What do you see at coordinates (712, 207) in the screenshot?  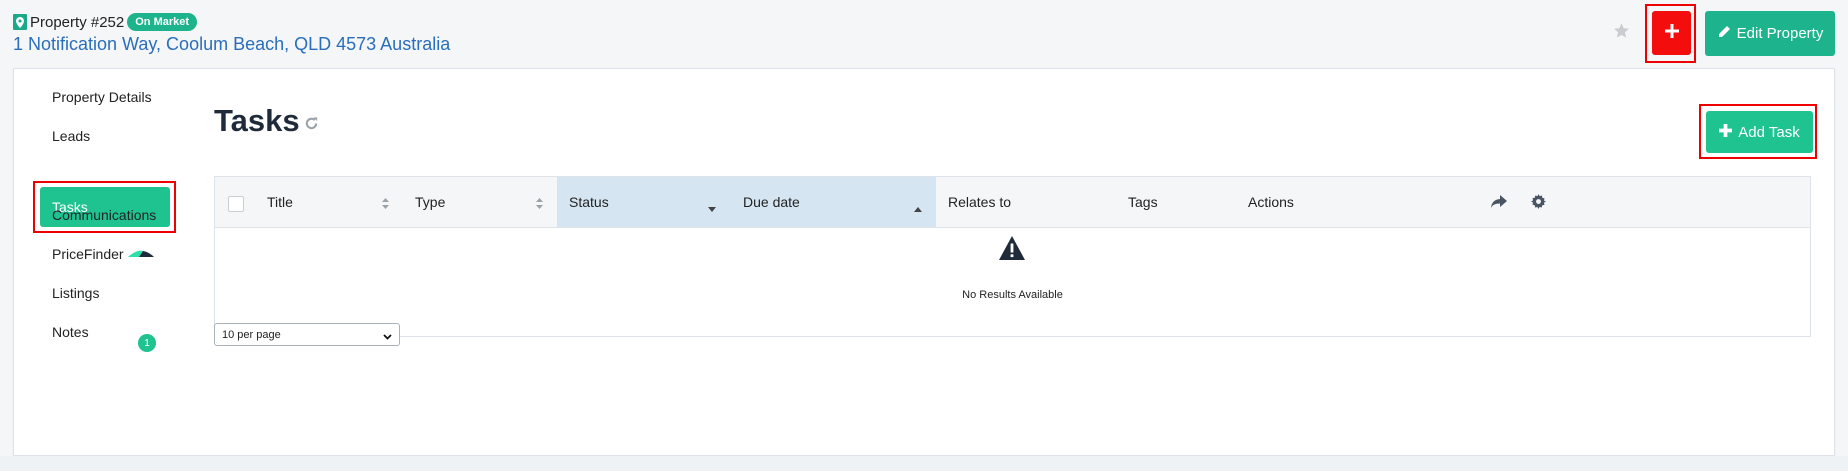 I see `sort-desc-icon` at bounding box center [712, 207].